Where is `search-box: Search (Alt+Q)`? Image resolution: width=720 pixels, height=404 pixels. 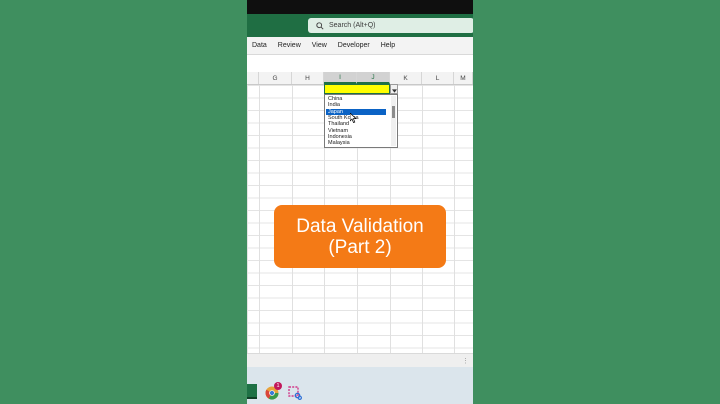 search-box: Search (Alt+Q) is located at coordinates (390, 25).